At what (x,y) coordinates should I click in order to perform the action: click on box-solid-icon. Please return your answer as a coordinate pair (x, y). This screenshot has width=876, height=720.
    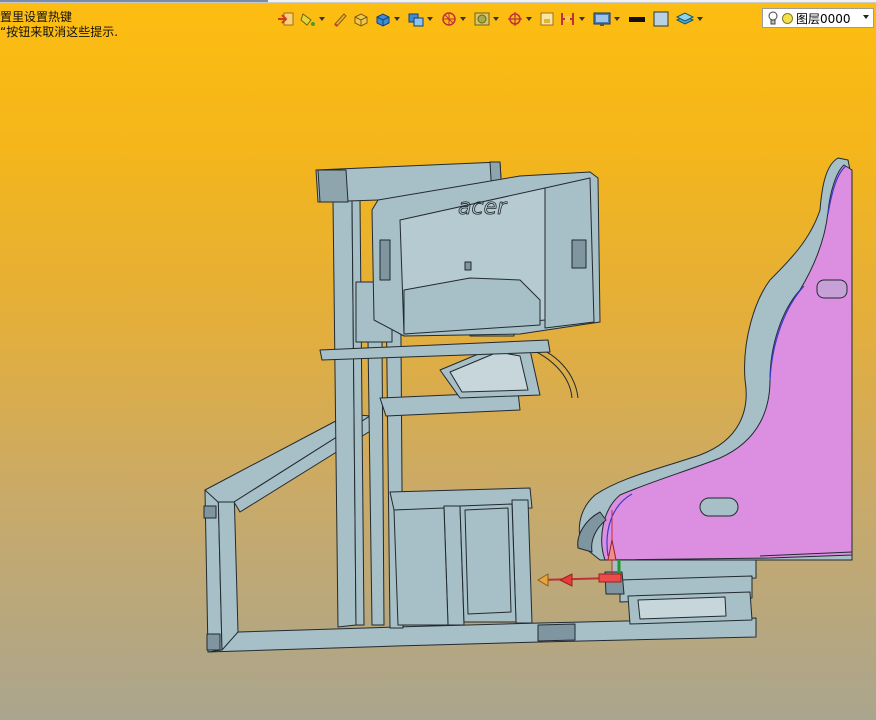
    Looking at the image, I should click on (361, 20).